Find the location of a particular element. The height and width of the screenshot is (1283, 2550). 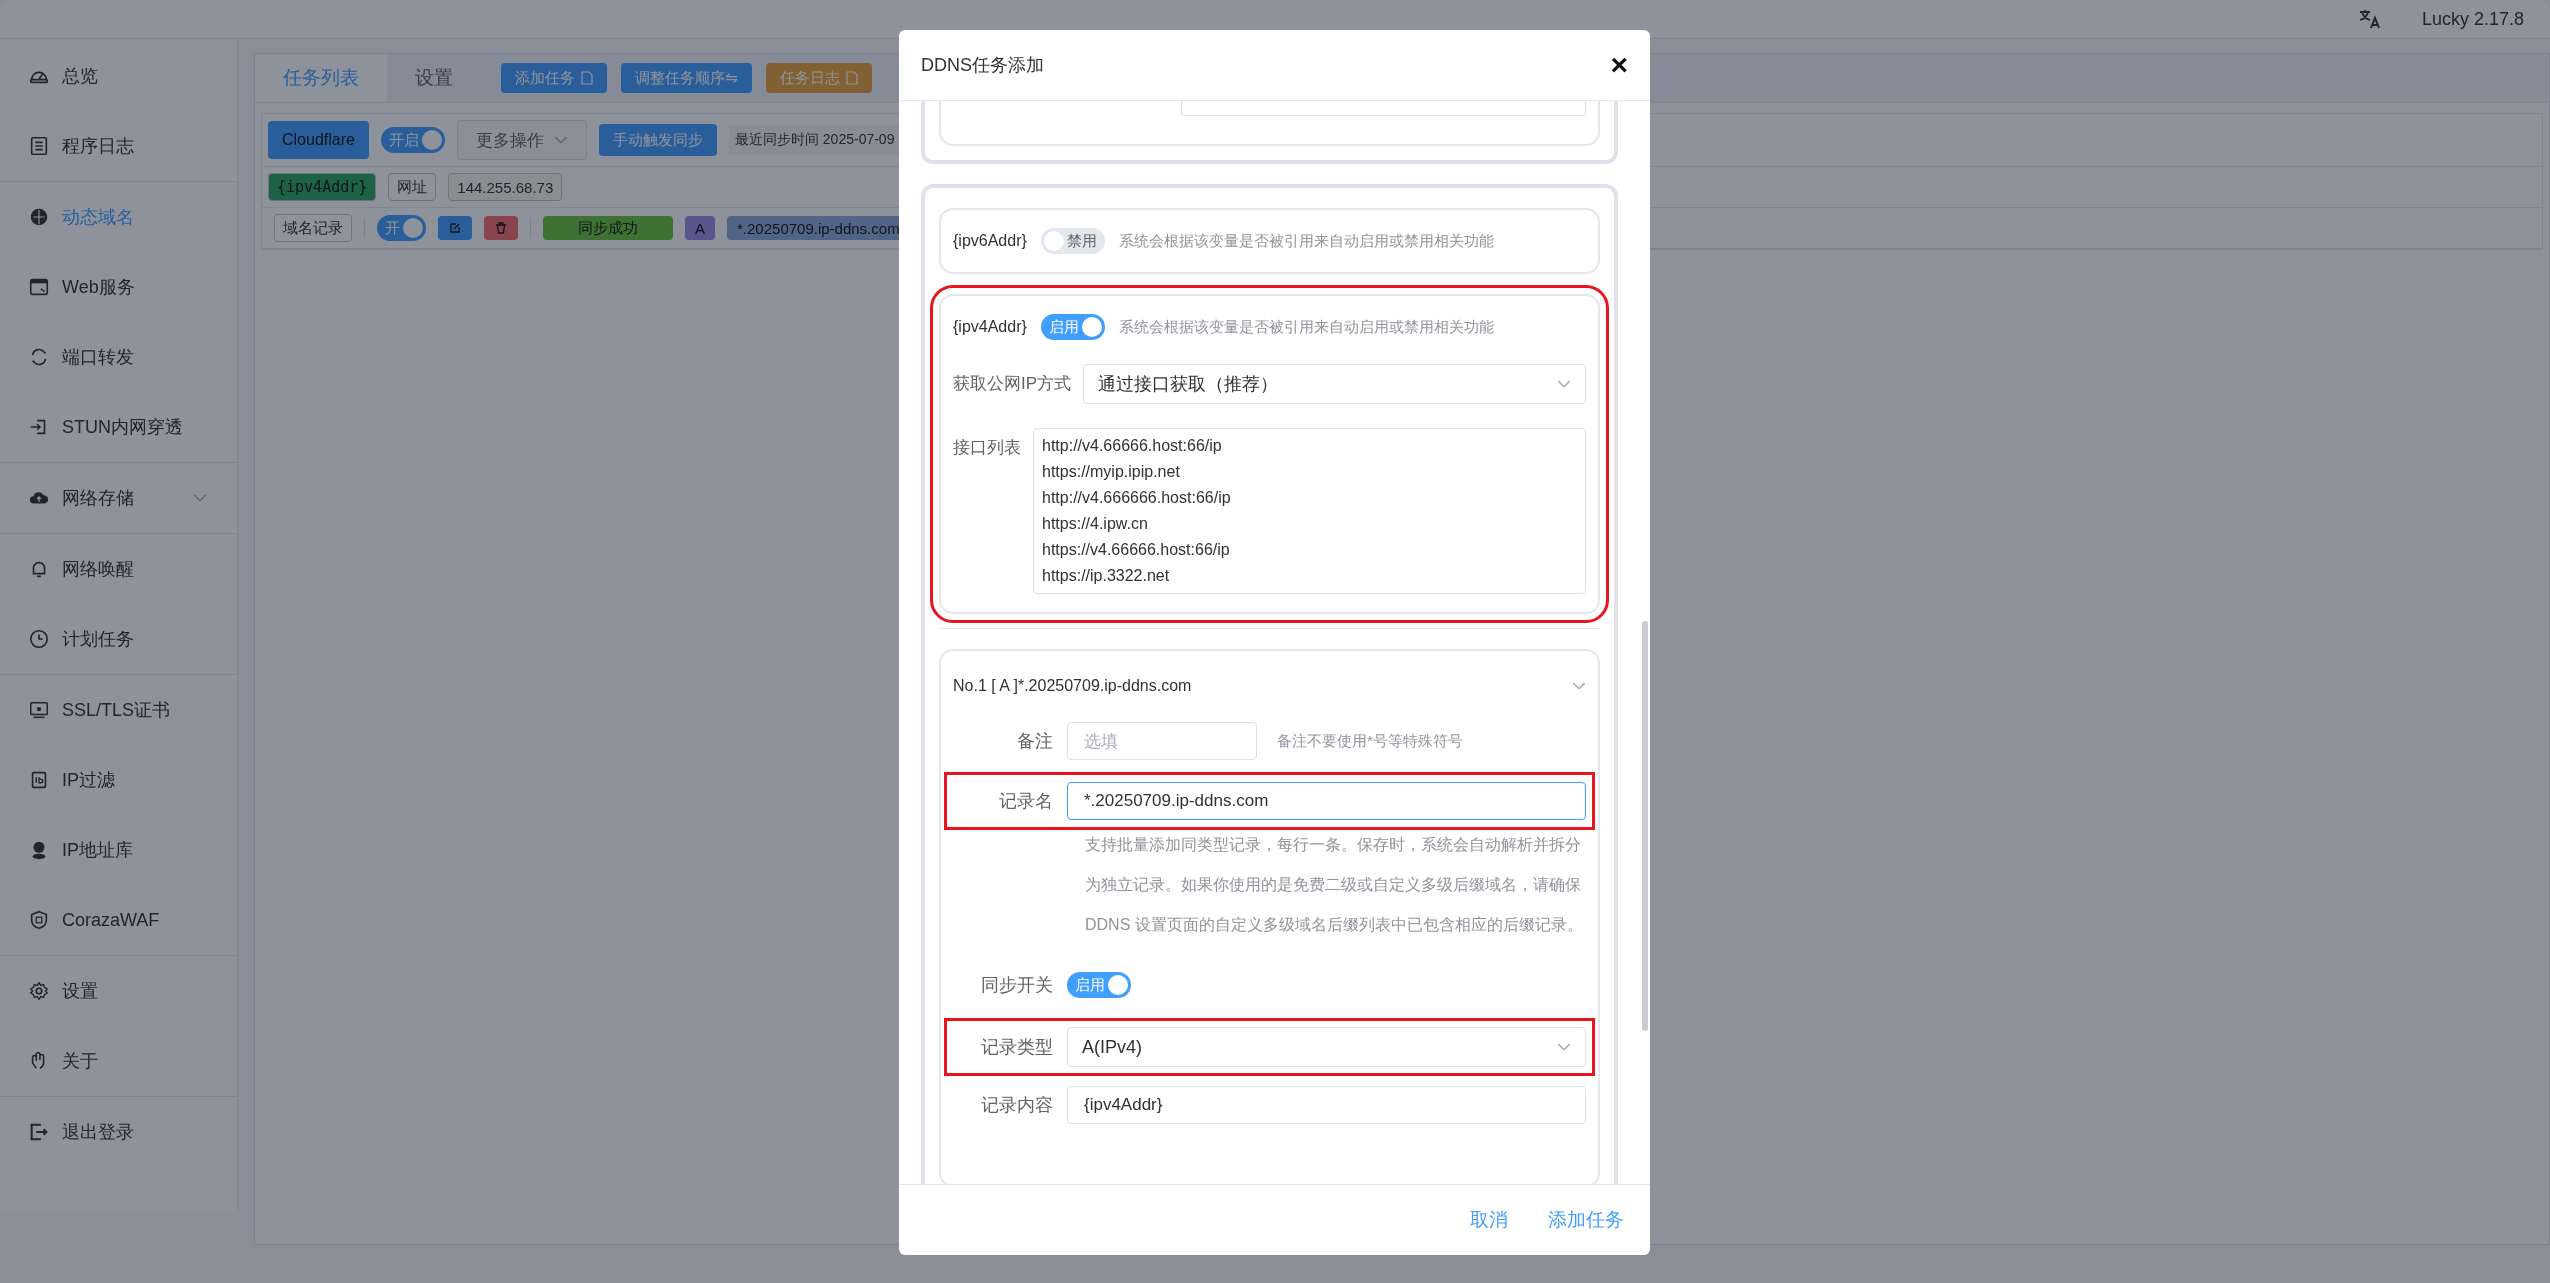

record-type-select: A(IPv4) is located at coordinates (1326, 1047).